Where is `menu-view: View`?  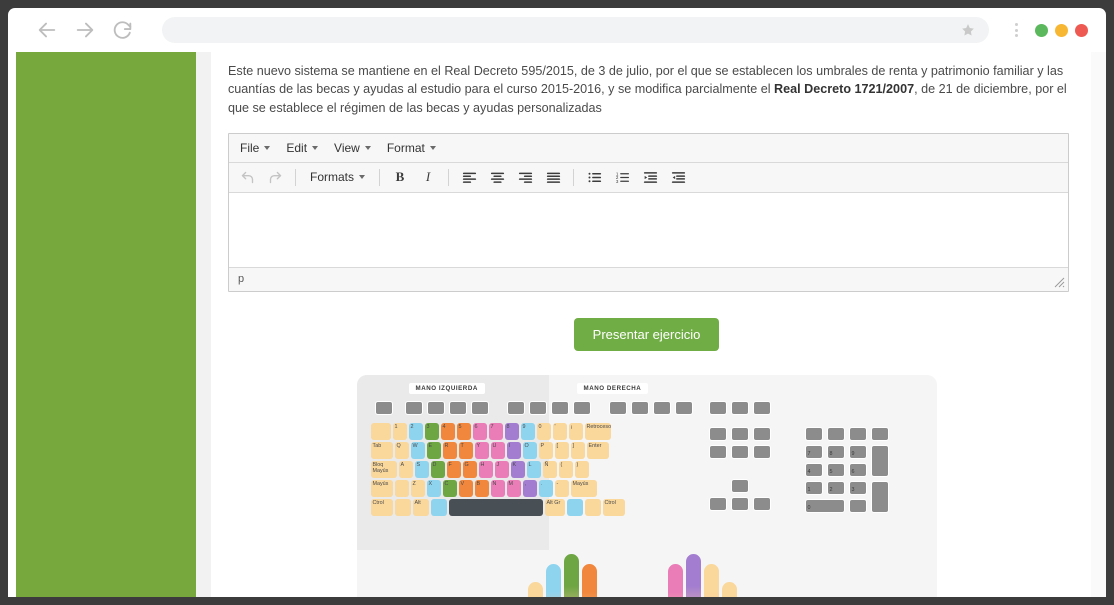
menu-view: View is located at coordinates (352, 148).